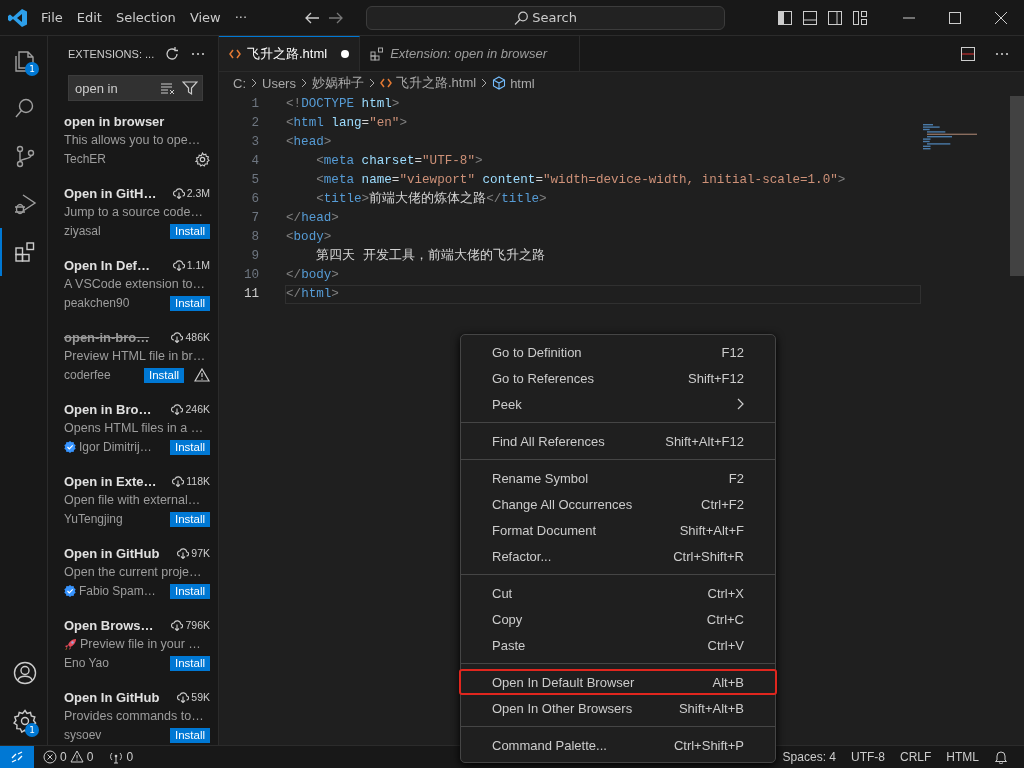 This screenshot has height=768, width=1024. Describe the element at coordinates (968, 53) in the screenshot. I see `split-editor-icon` at that location.